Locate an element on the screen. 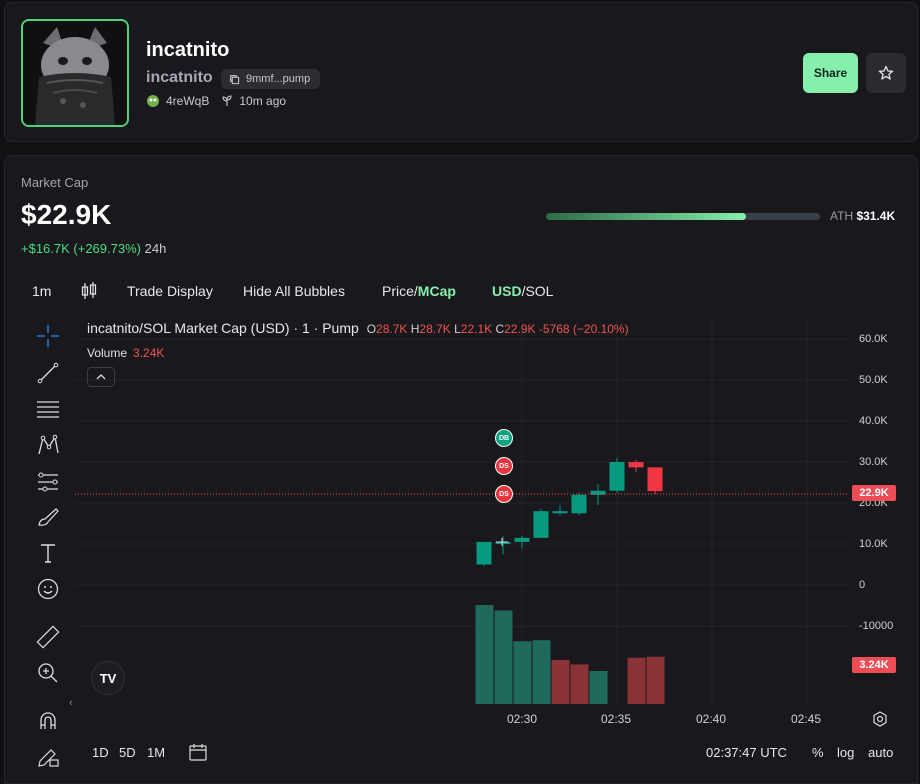 This screenshot has width=920, height=784. utc-clock: 02:37:47 UTC is located at coordinates (746, 752).